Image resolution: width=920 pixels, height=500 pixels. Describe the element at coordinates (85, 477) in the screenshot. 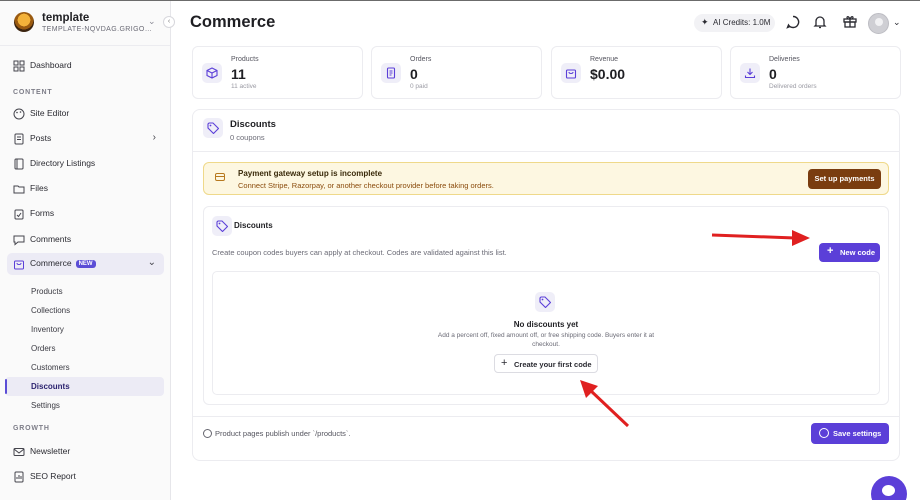

I see `sidebar-item-seo-report: SEO Report` at that location.